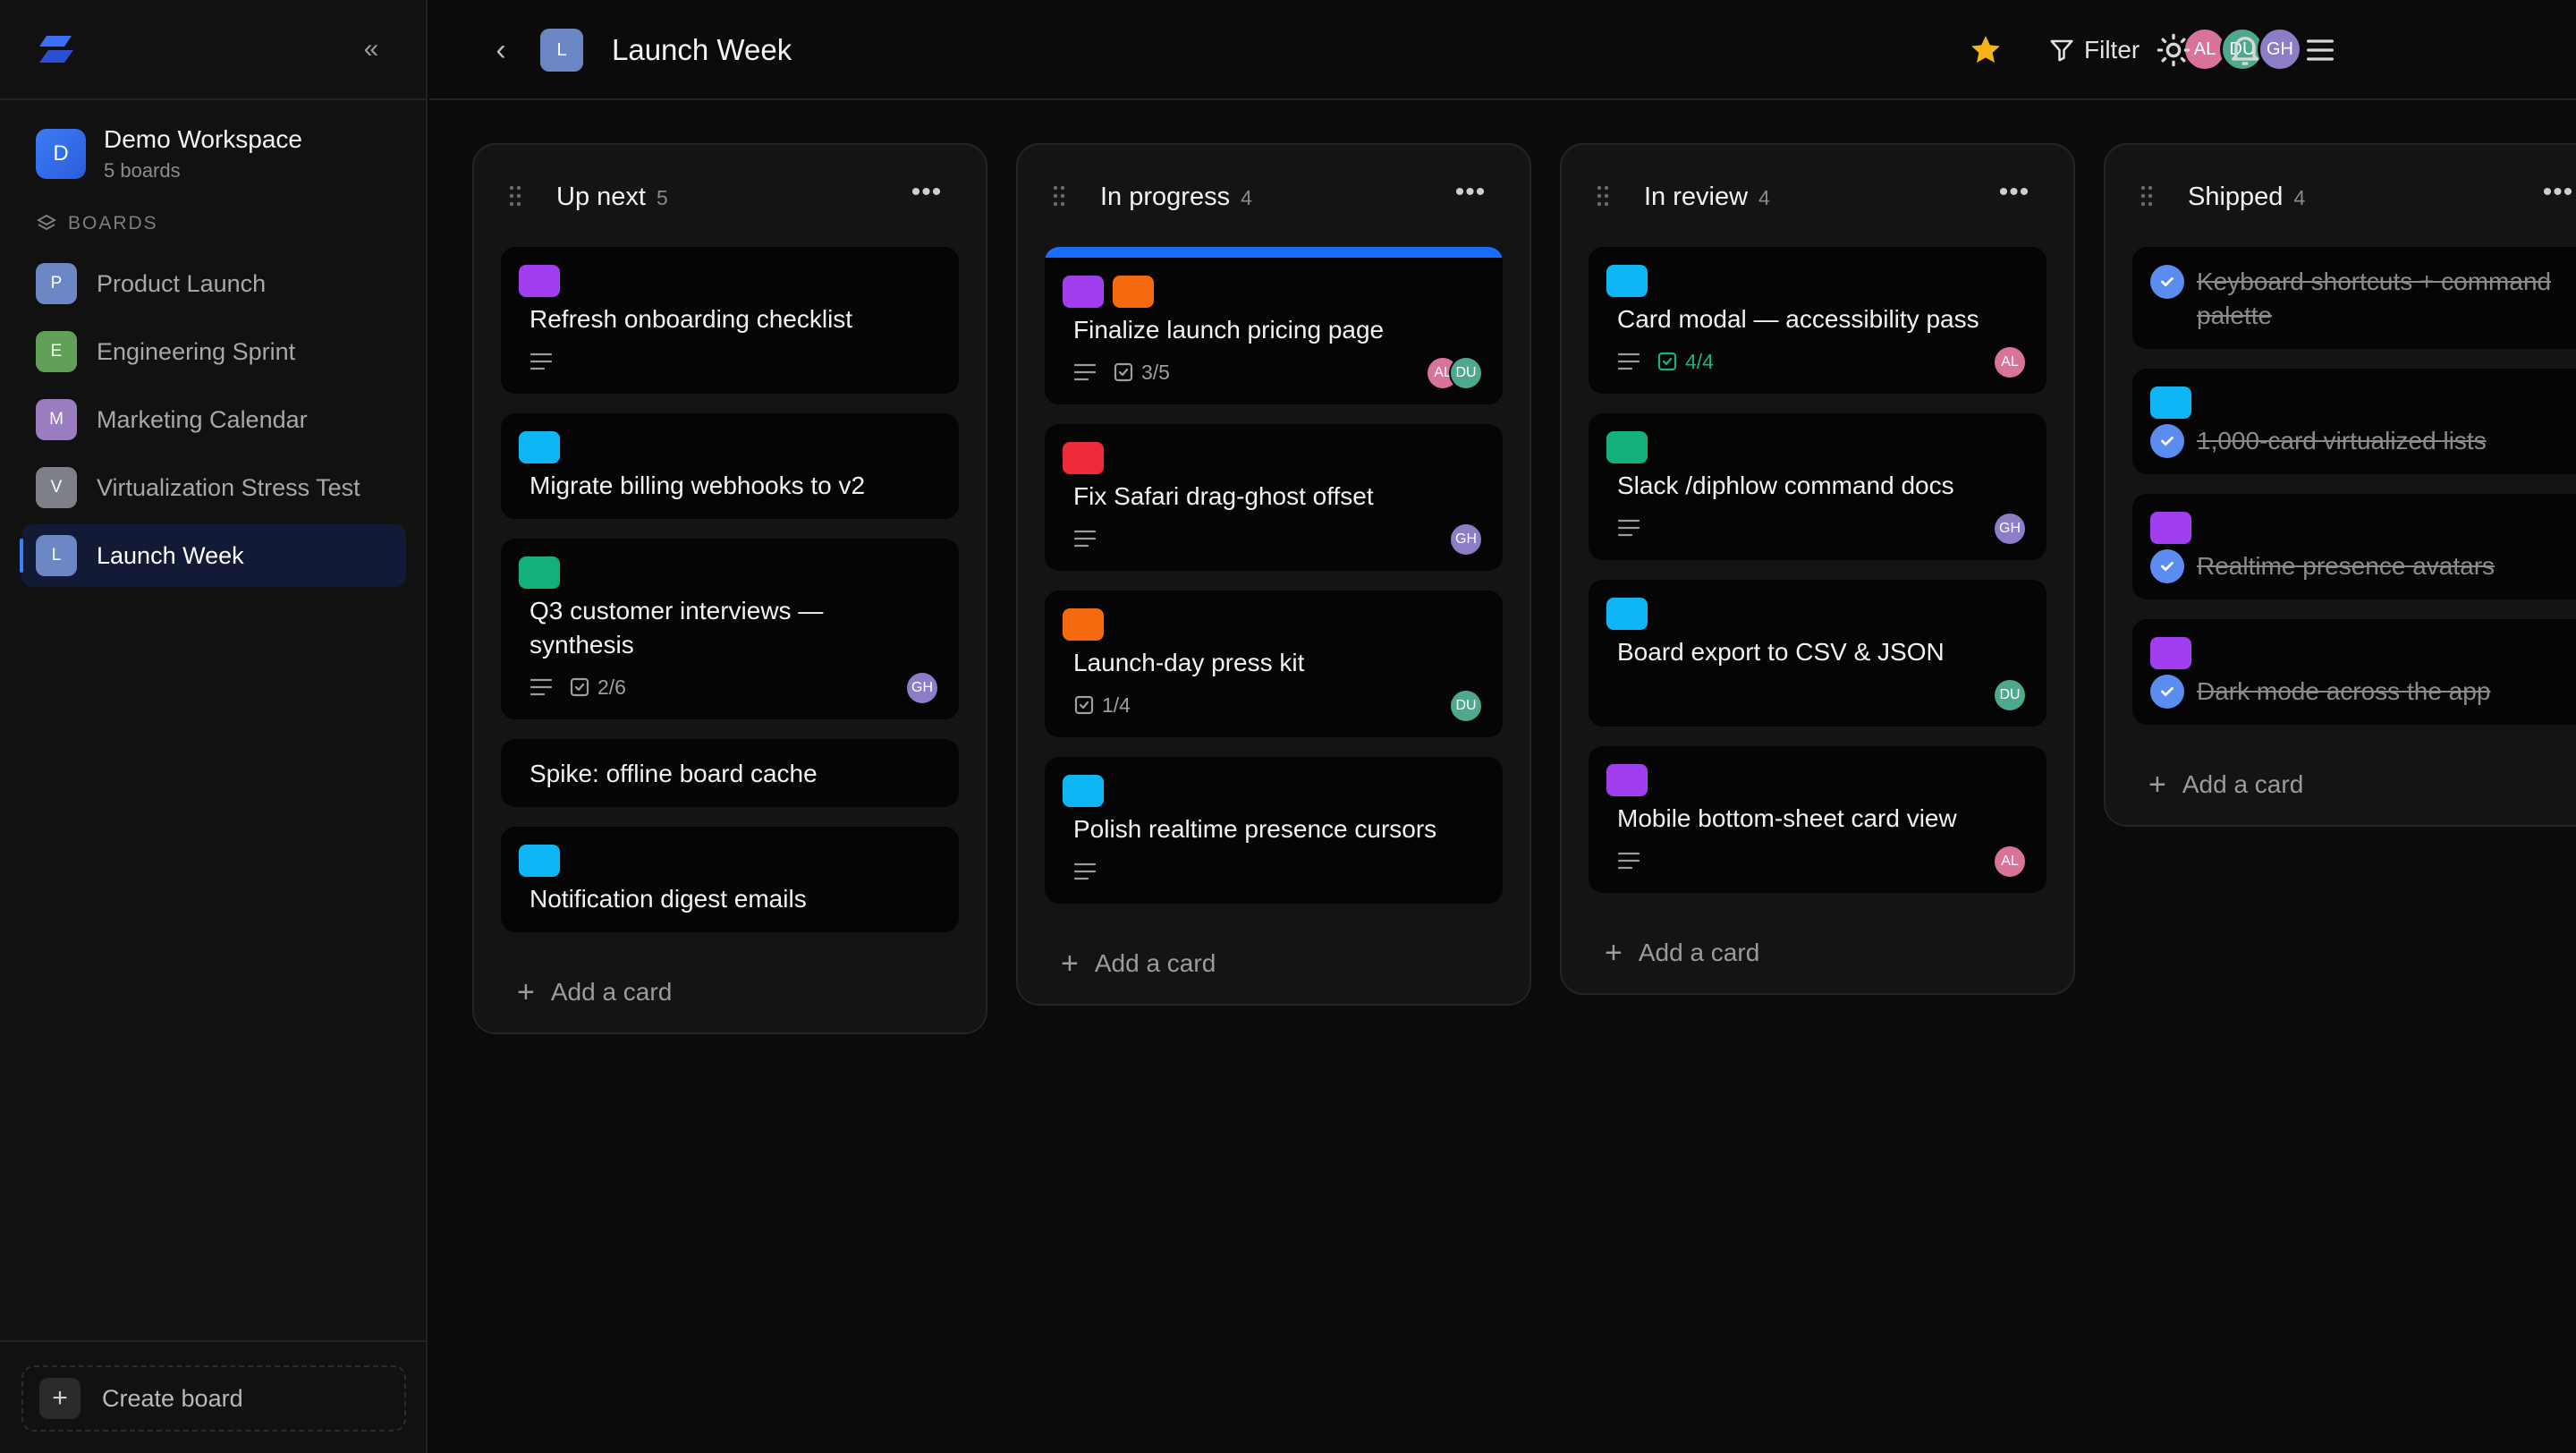 This screenshot has width=2576, height=1453. I want to click on card: 1,000-card virtualized lists, so click(2354, 421).